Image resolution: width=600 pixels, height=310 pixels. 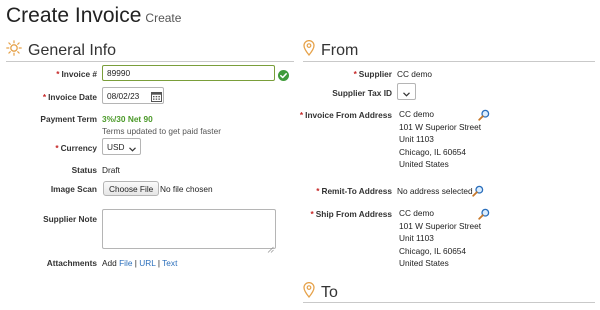 I want to click on supplier-value: CC demo, so click(x=415, y=74).